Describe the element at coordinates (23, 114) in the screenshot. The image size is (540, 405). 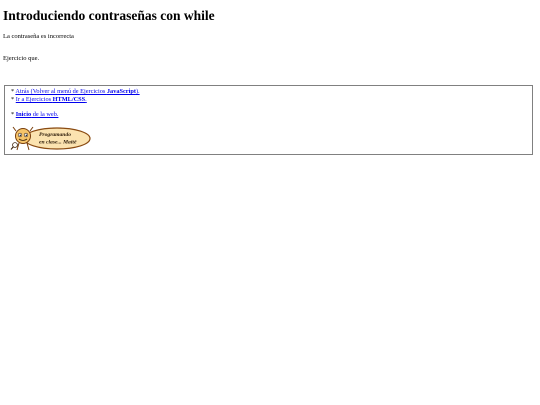
I see `home-link-bold: Inicio` at that location.